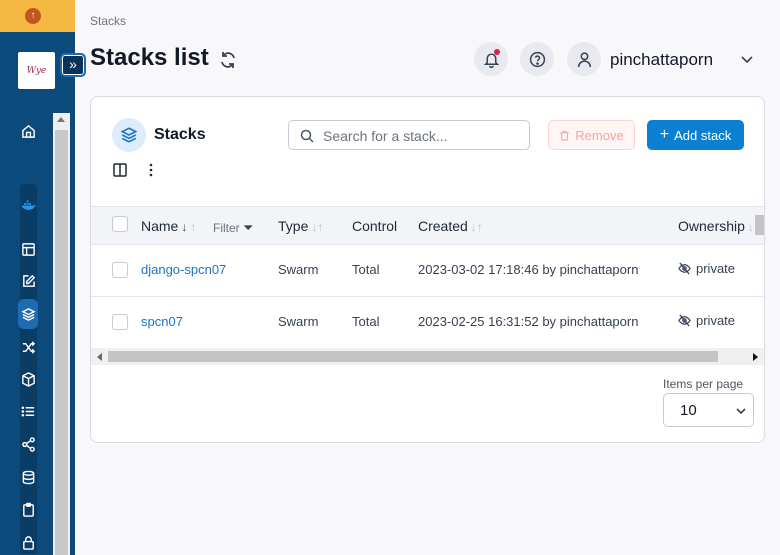 The image size is (780, 555). I want to click on remove-button: Remove, so click(591, 135).